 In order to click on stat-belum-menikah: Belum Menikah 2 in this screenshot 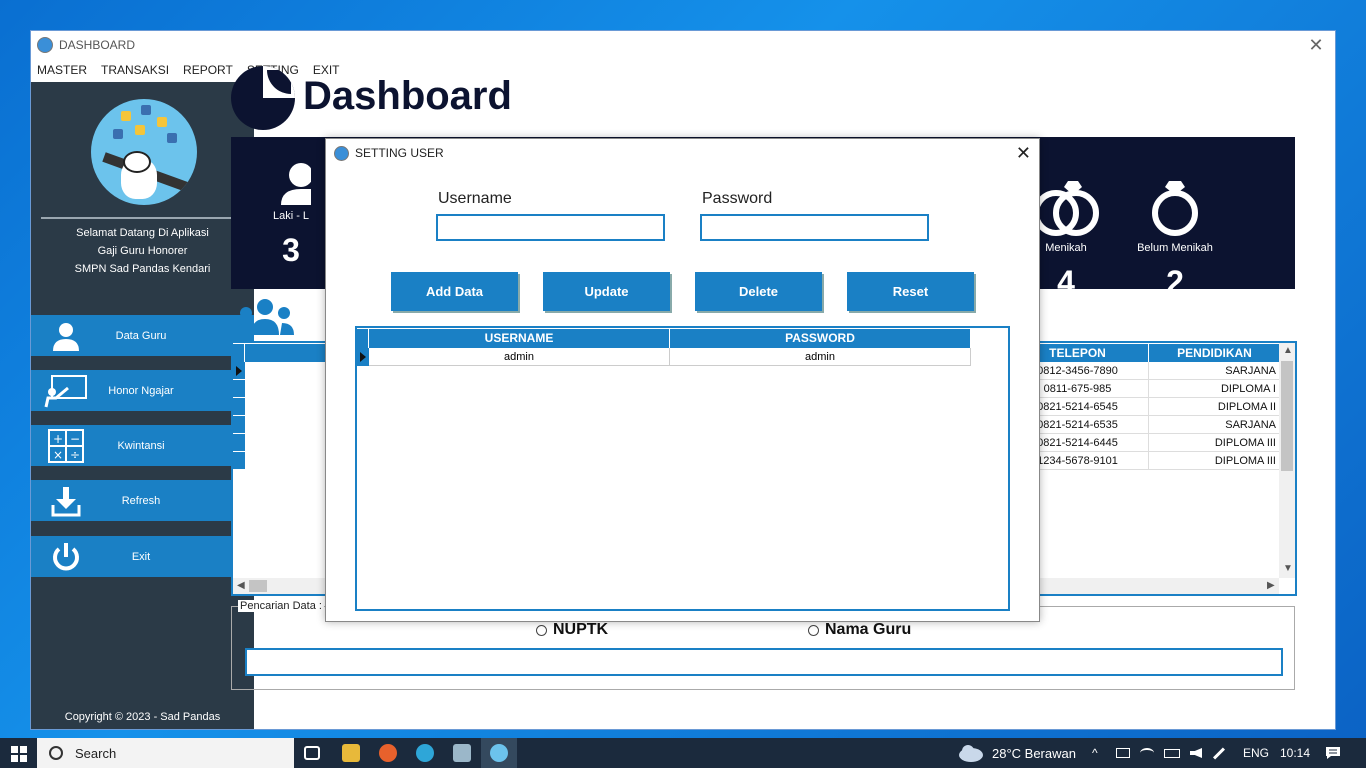, I will do `click(1175, 239)`.